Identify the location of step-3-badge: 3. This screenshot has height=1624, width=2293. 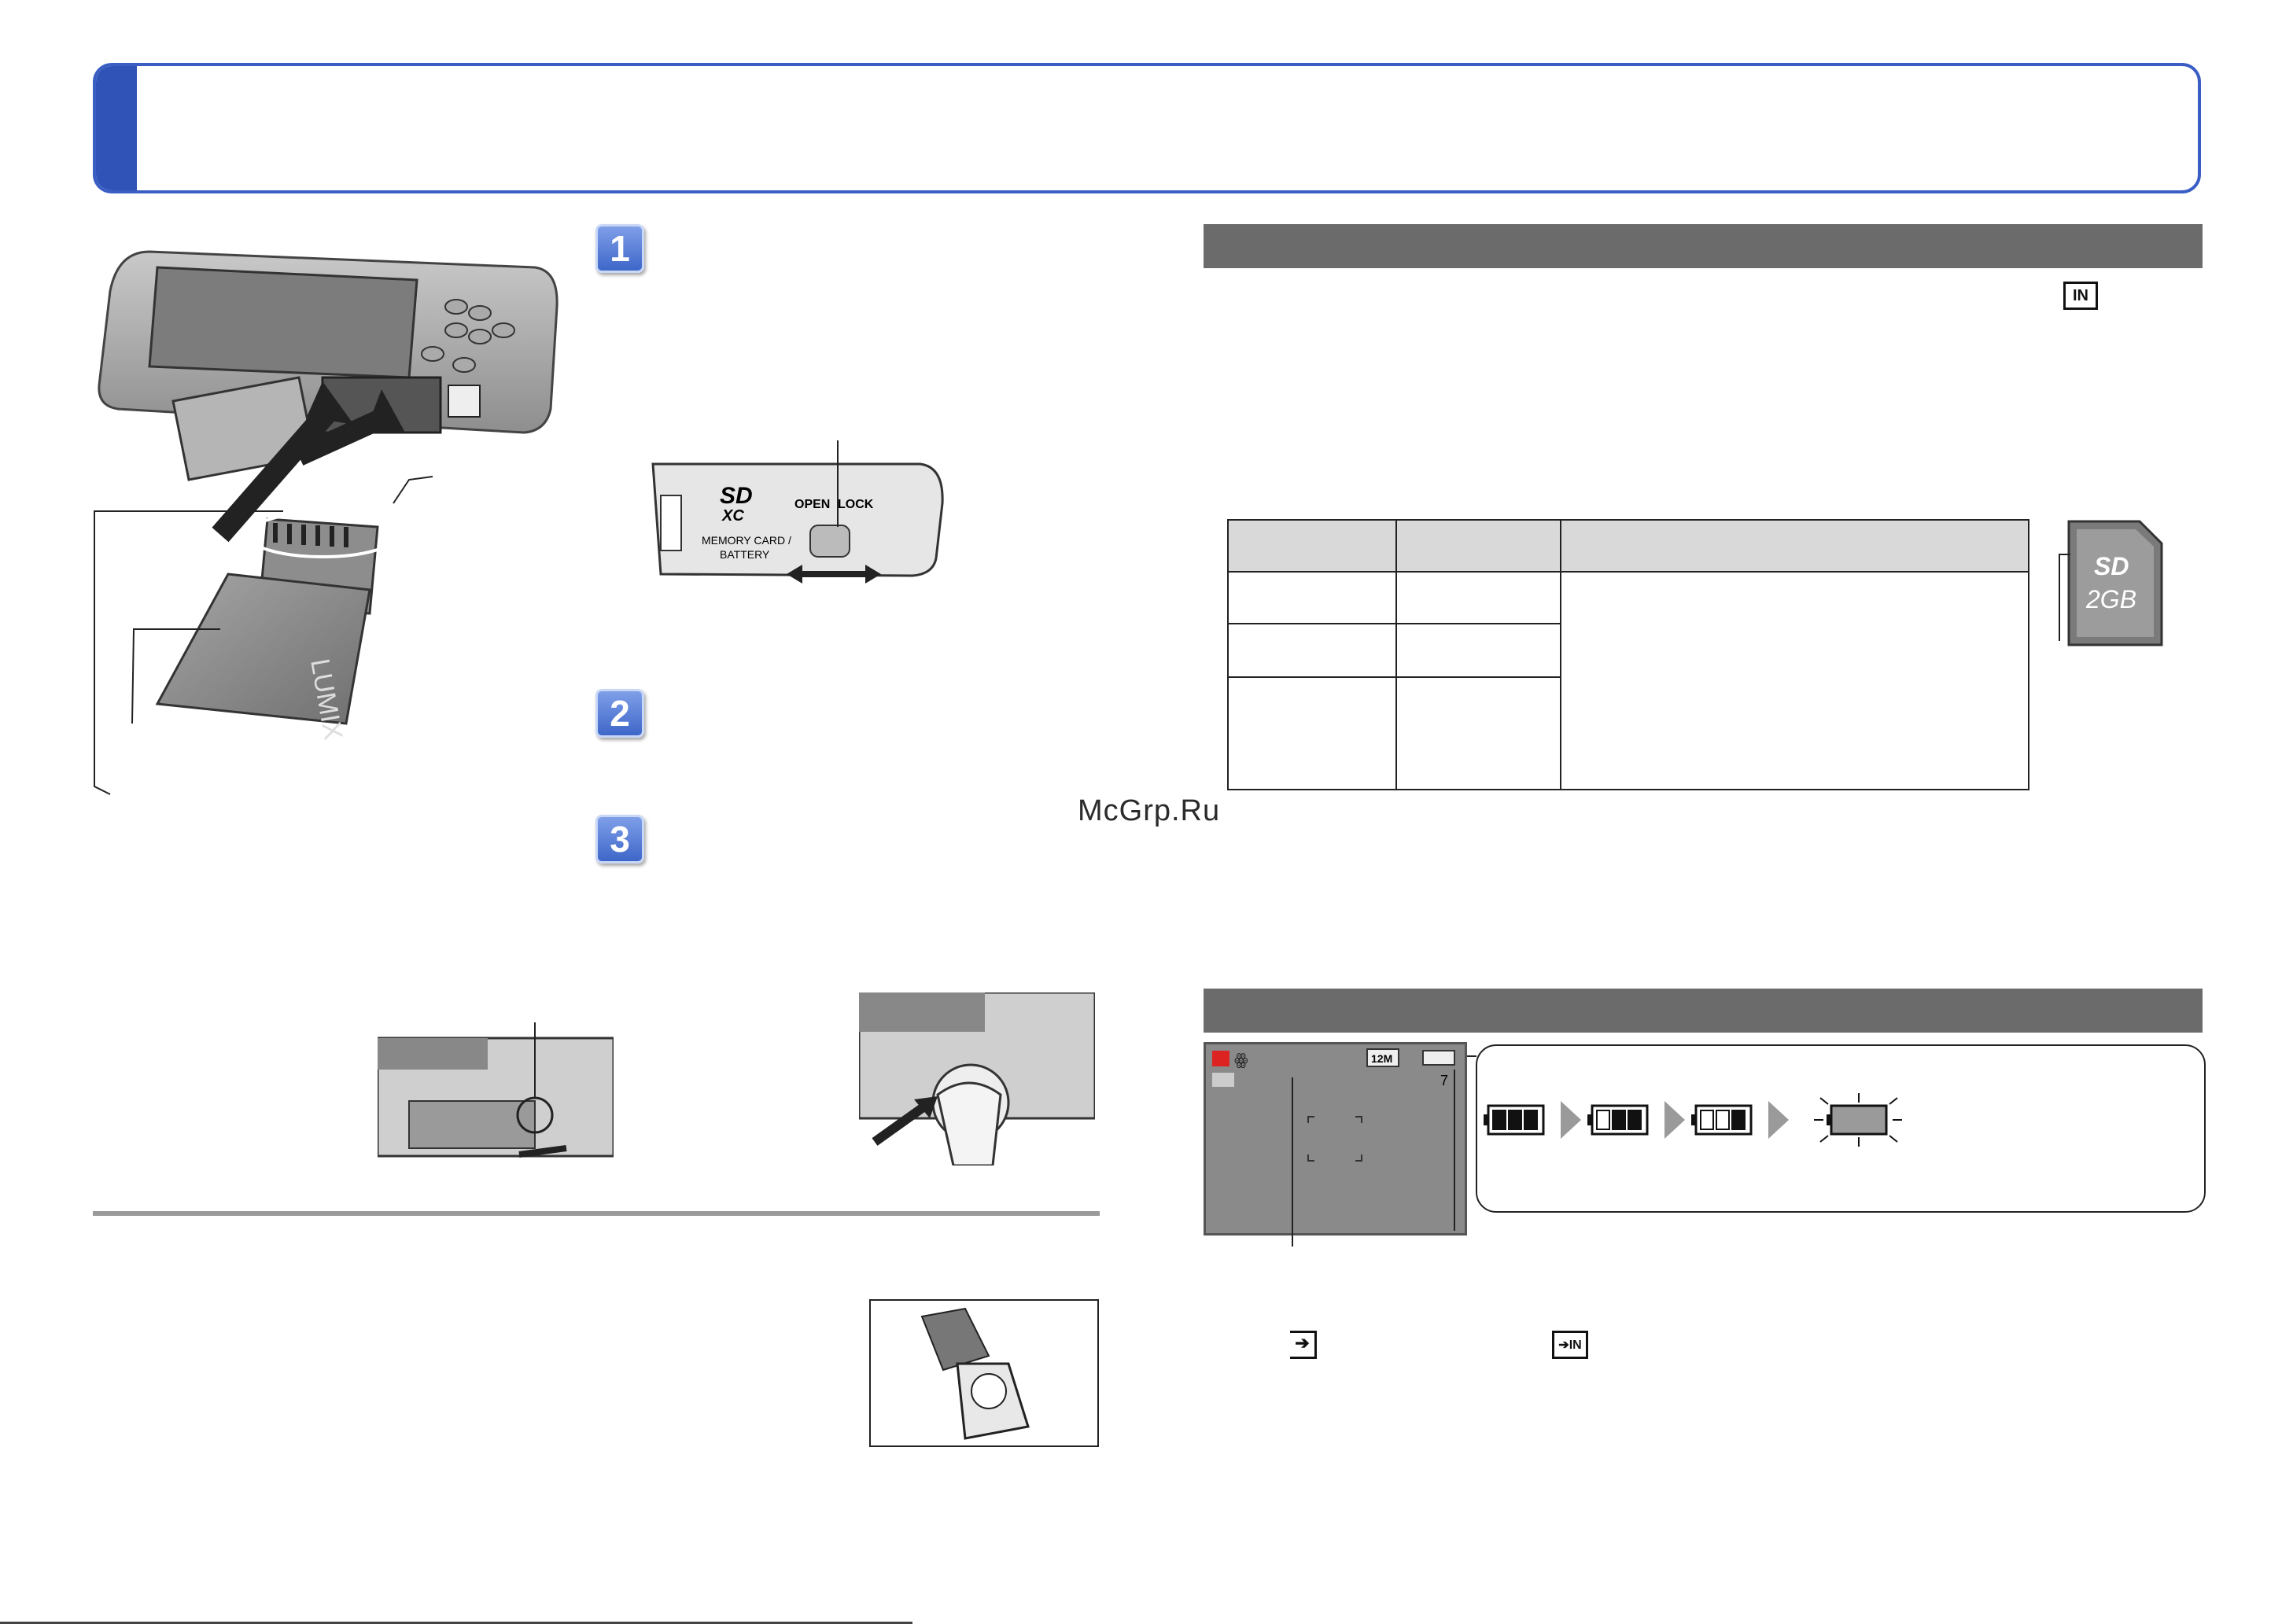
(619, 839).